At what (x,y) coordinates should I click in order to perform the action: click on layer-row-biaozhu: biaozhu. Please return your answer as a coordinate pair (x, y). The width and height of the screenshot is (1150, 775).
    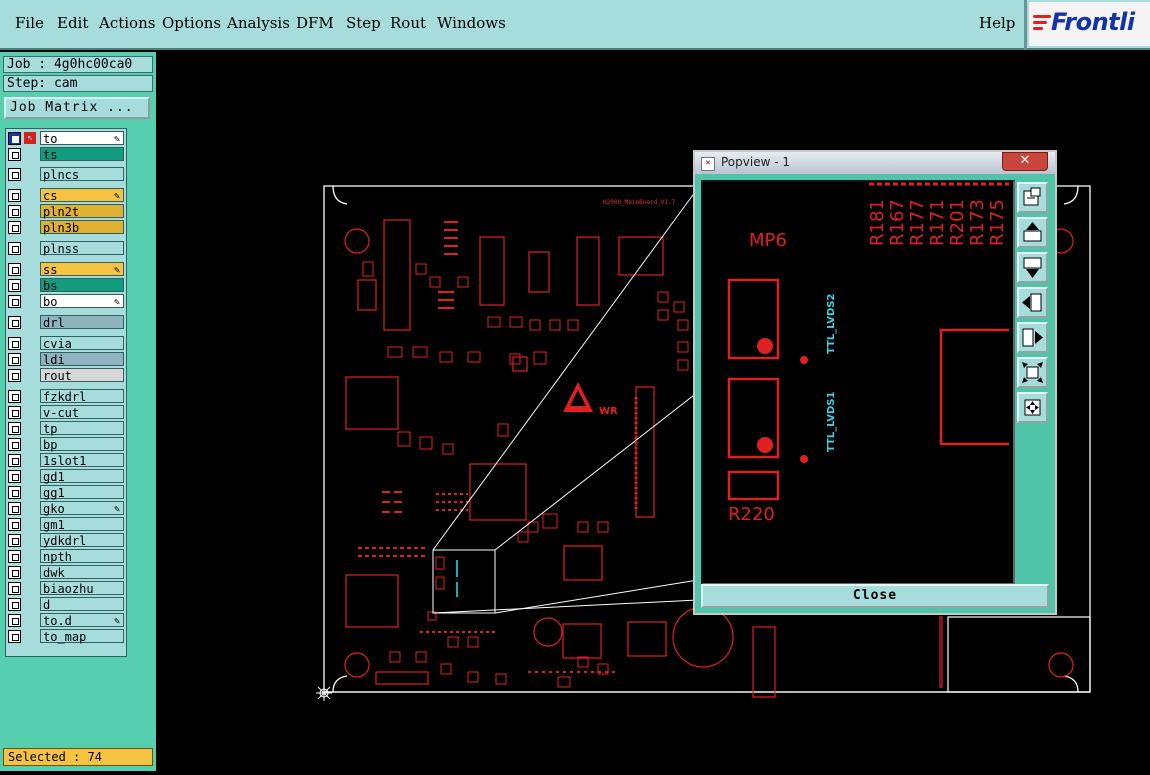
    Looking at the image, I should click on (66, 588).